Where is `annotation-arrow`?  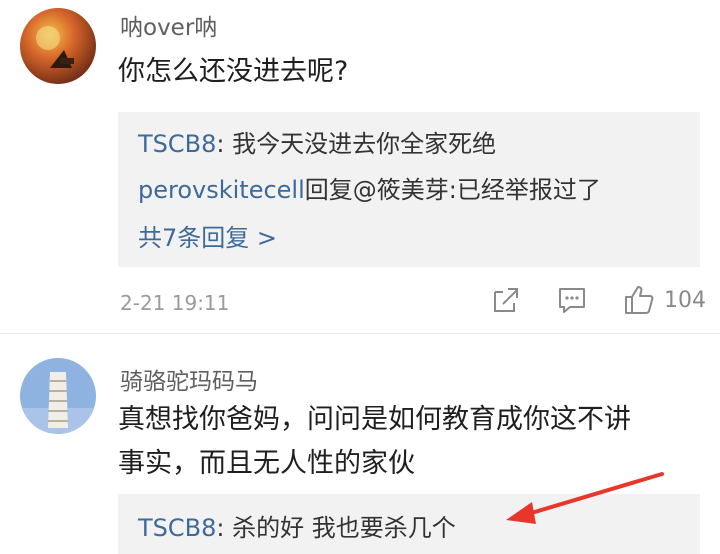 annotation-arrow is located at coordinates (585, 498).